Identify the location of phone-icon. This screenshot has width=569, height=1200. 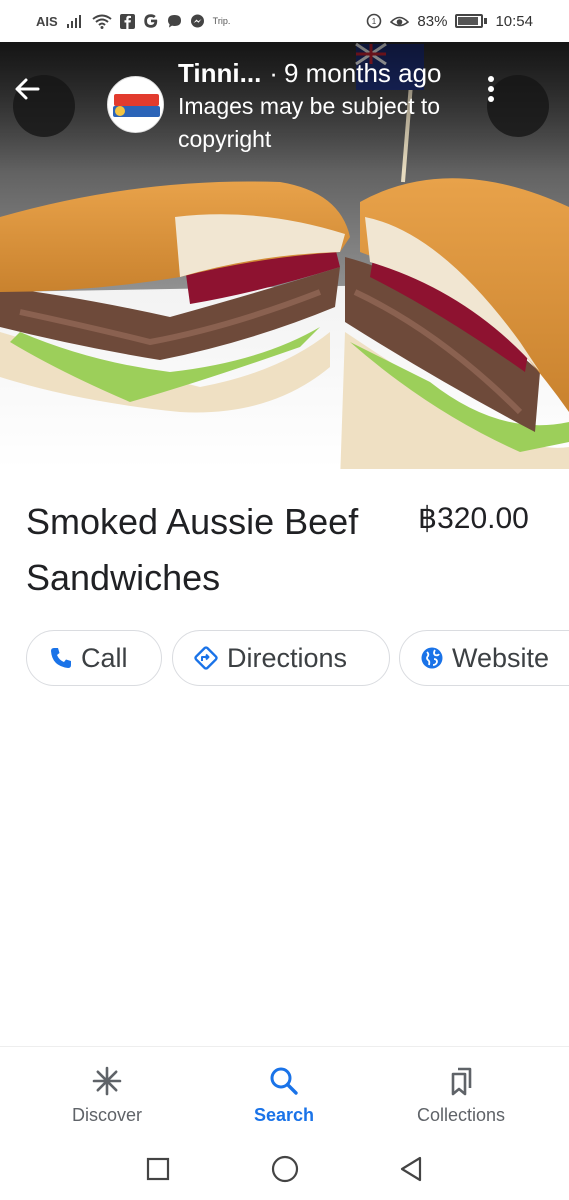
(61, 658).